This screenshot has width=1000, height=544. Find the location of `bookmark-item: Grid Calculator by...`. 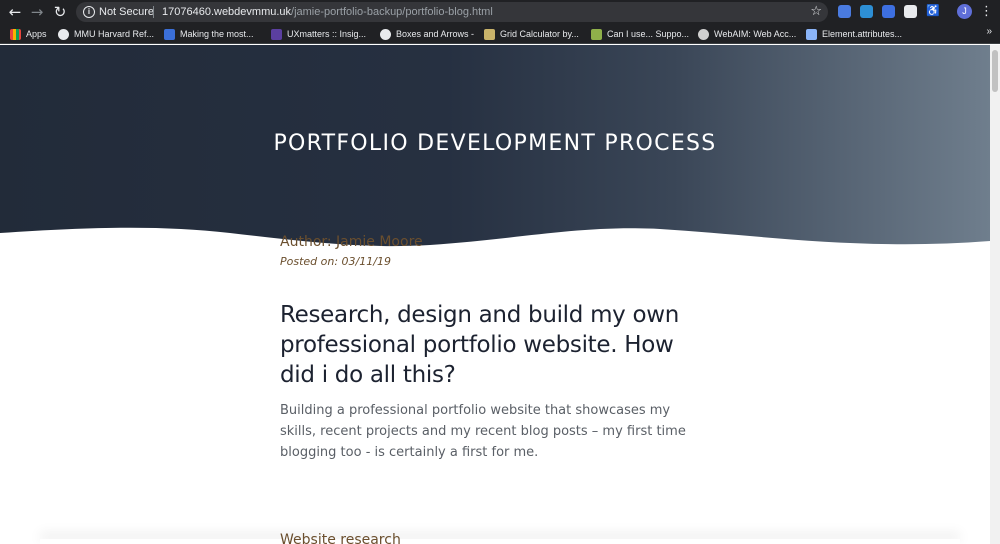

bookmark-item: Grid Calculator by... is located at coordinates (531, 34).